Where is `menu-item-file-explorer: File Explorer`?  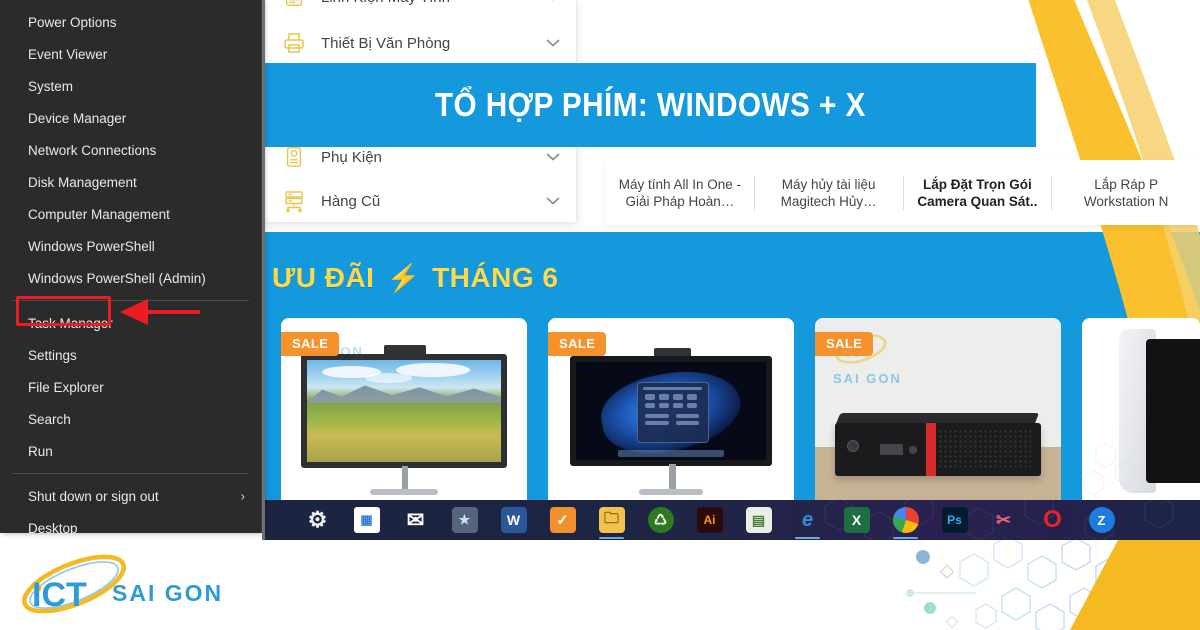 menu-item-file-explorer: File Explorer is located at coordinates (130, 387).